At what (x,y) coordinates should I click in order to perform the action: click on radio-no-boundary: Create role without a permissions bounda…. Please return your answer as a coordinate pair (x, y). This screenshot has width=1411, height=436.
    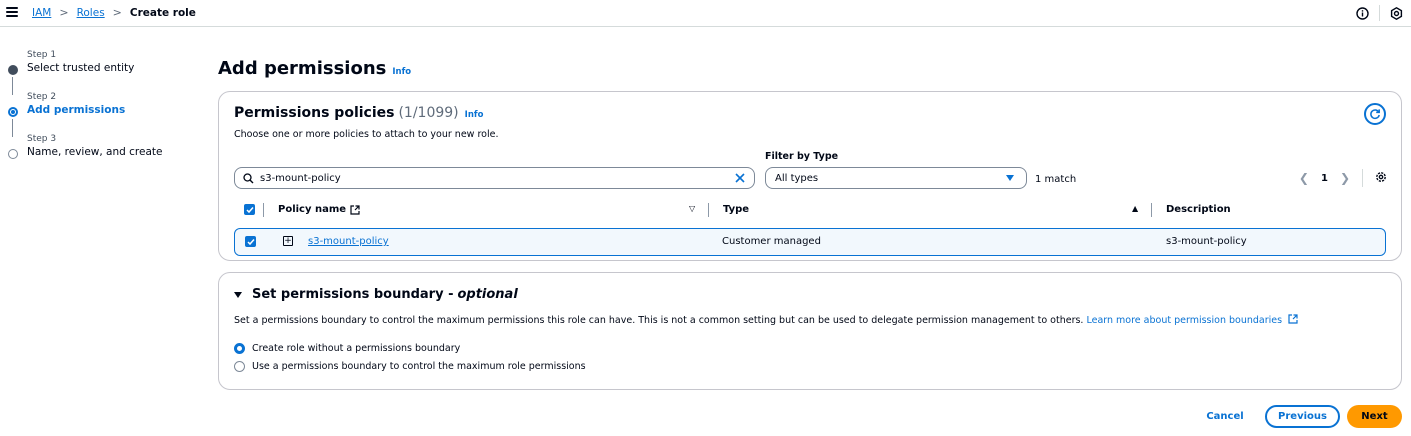
    Looking at the image, I should click on (347, 348).